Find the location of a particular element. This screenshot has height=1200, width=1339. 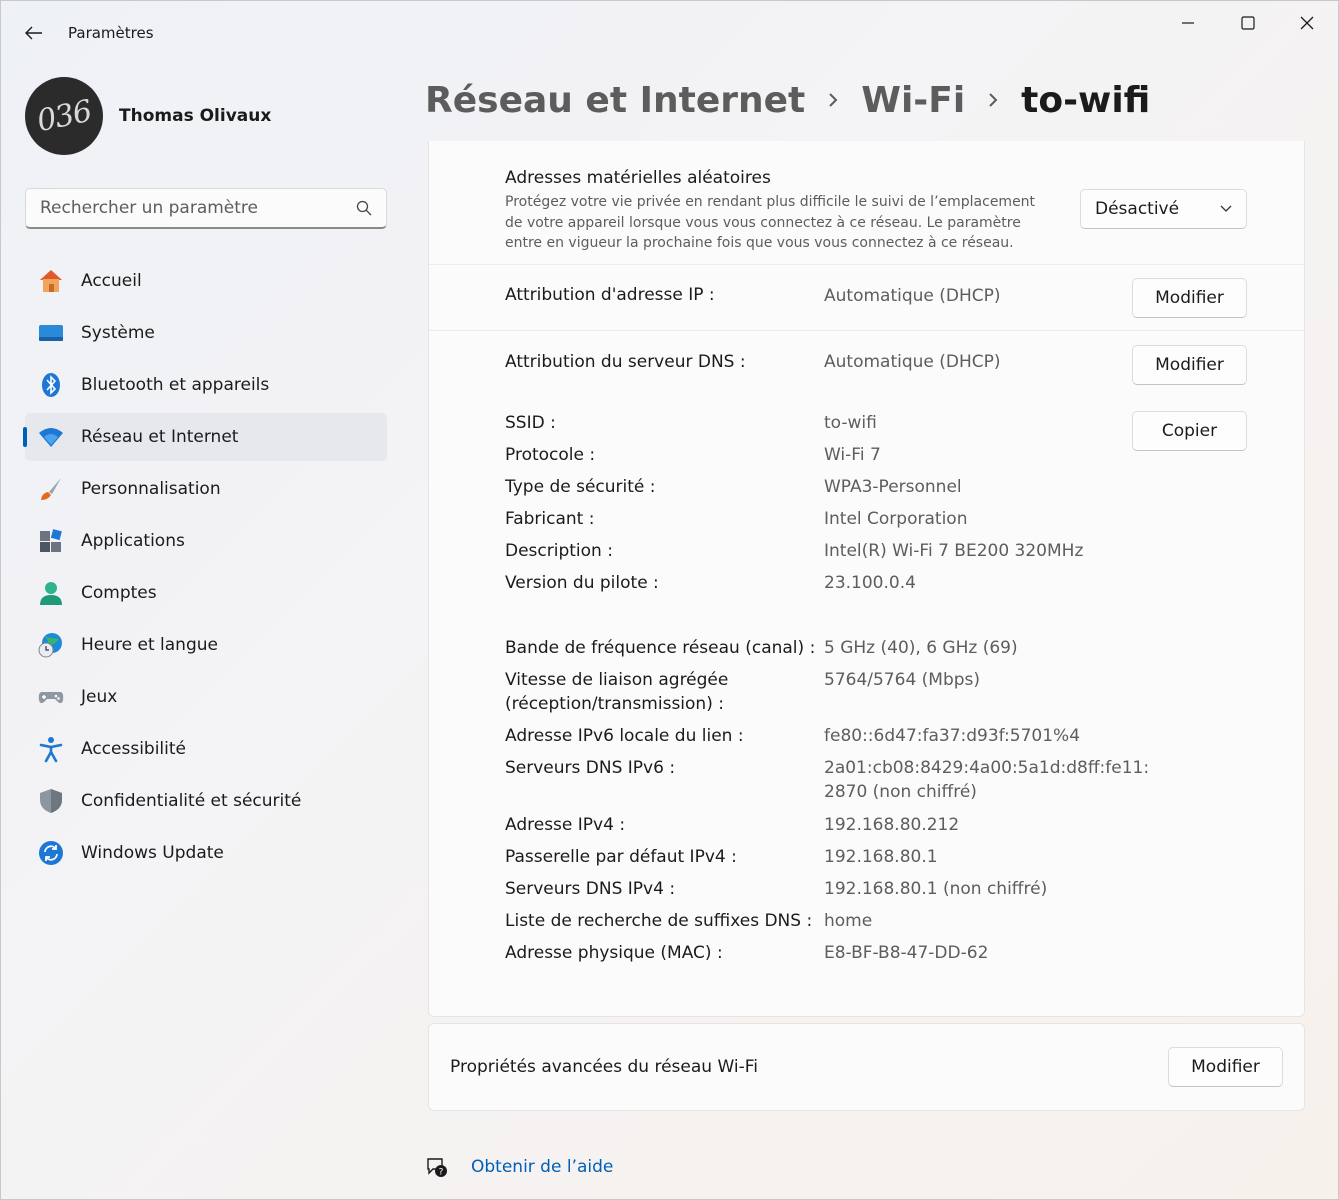

user-profile: 036 Thomas Olivaux is located at coordinates (148, 116).